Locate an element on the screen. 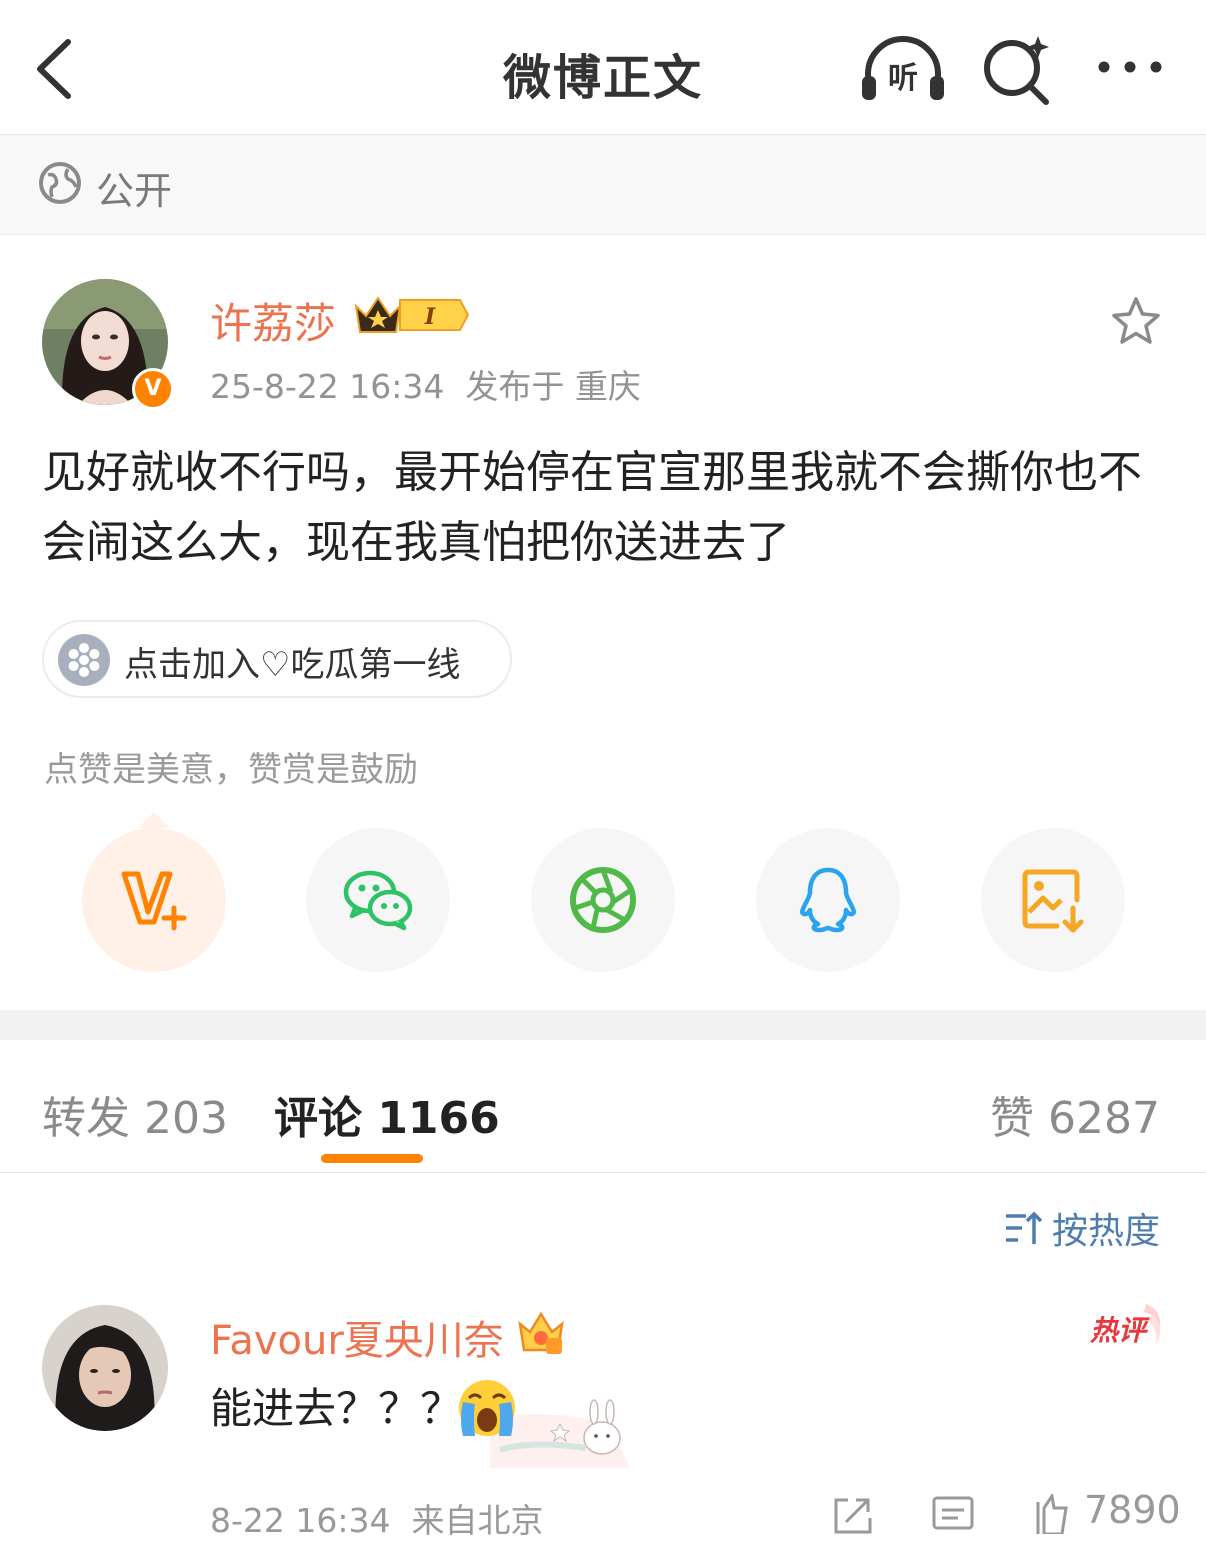  more-button is located at coordinates (1132, 67).